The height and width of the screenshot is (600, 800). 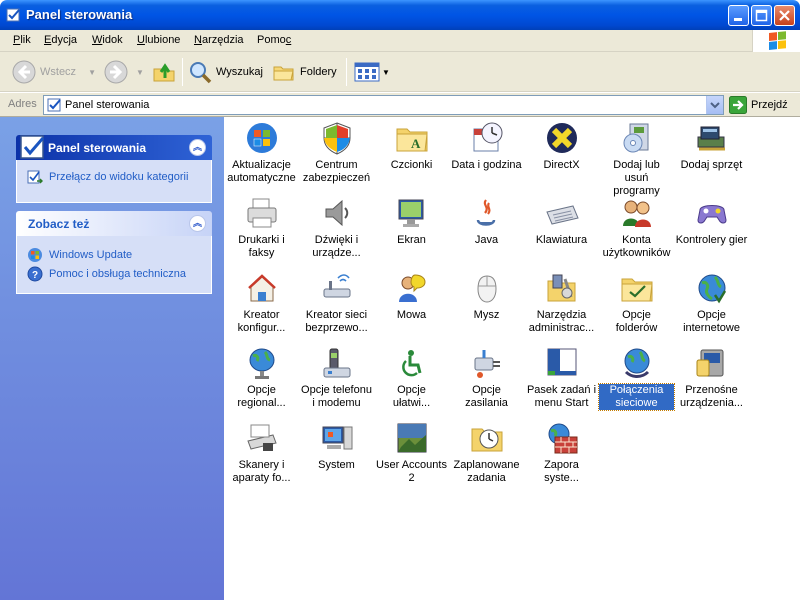 I want to click on maximize-icon, so click(x=761, y=15).